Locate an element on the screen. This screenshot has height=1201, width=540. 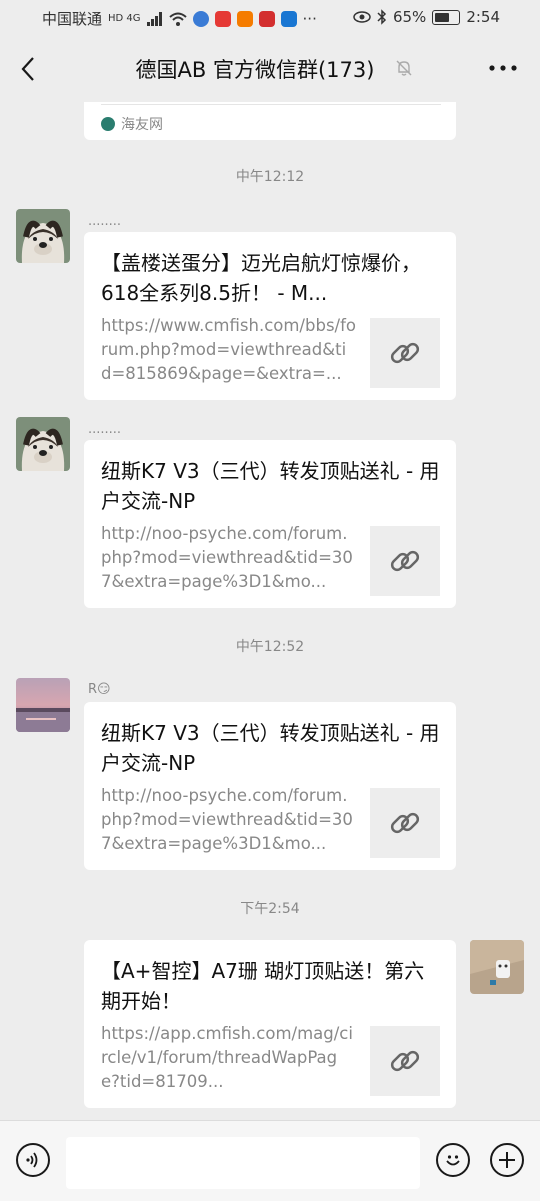
link-source: 海友网 is located at coordinates (132, 124).